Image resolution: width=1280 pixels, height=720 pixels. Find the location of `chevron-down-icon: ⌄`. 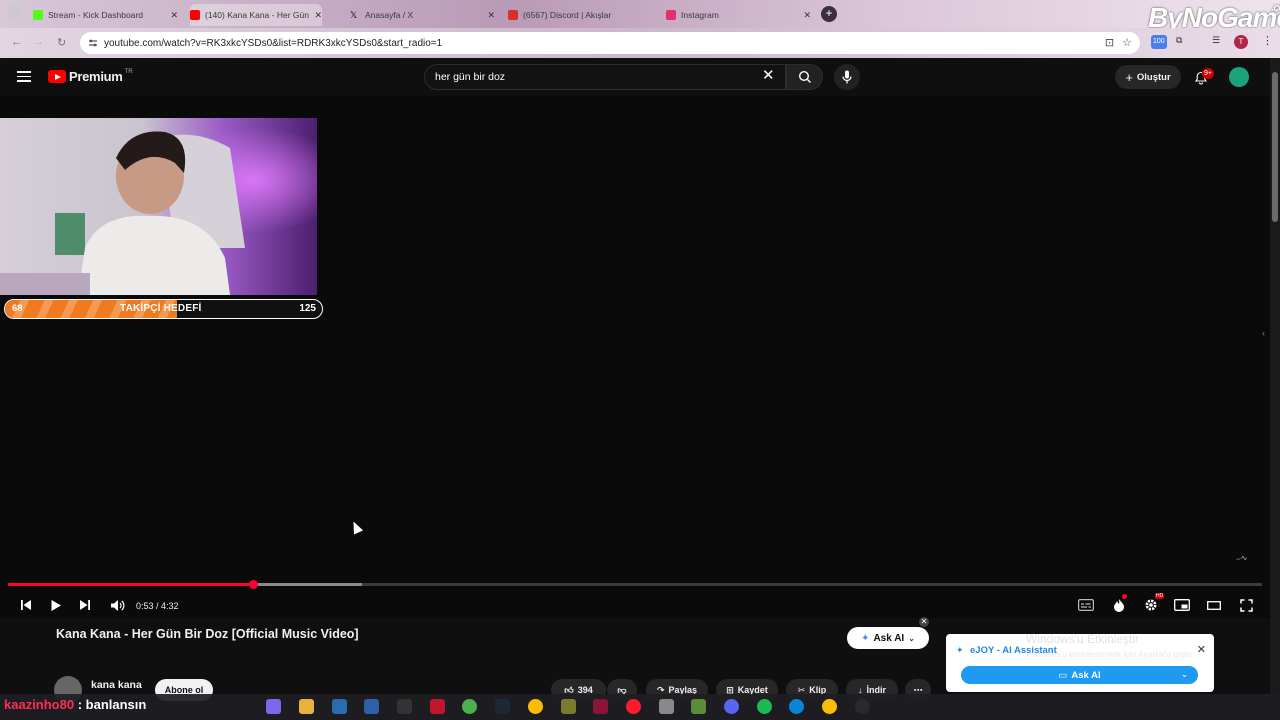

chevron-down-icon: ⌄ is located at coordinates (911, 638).